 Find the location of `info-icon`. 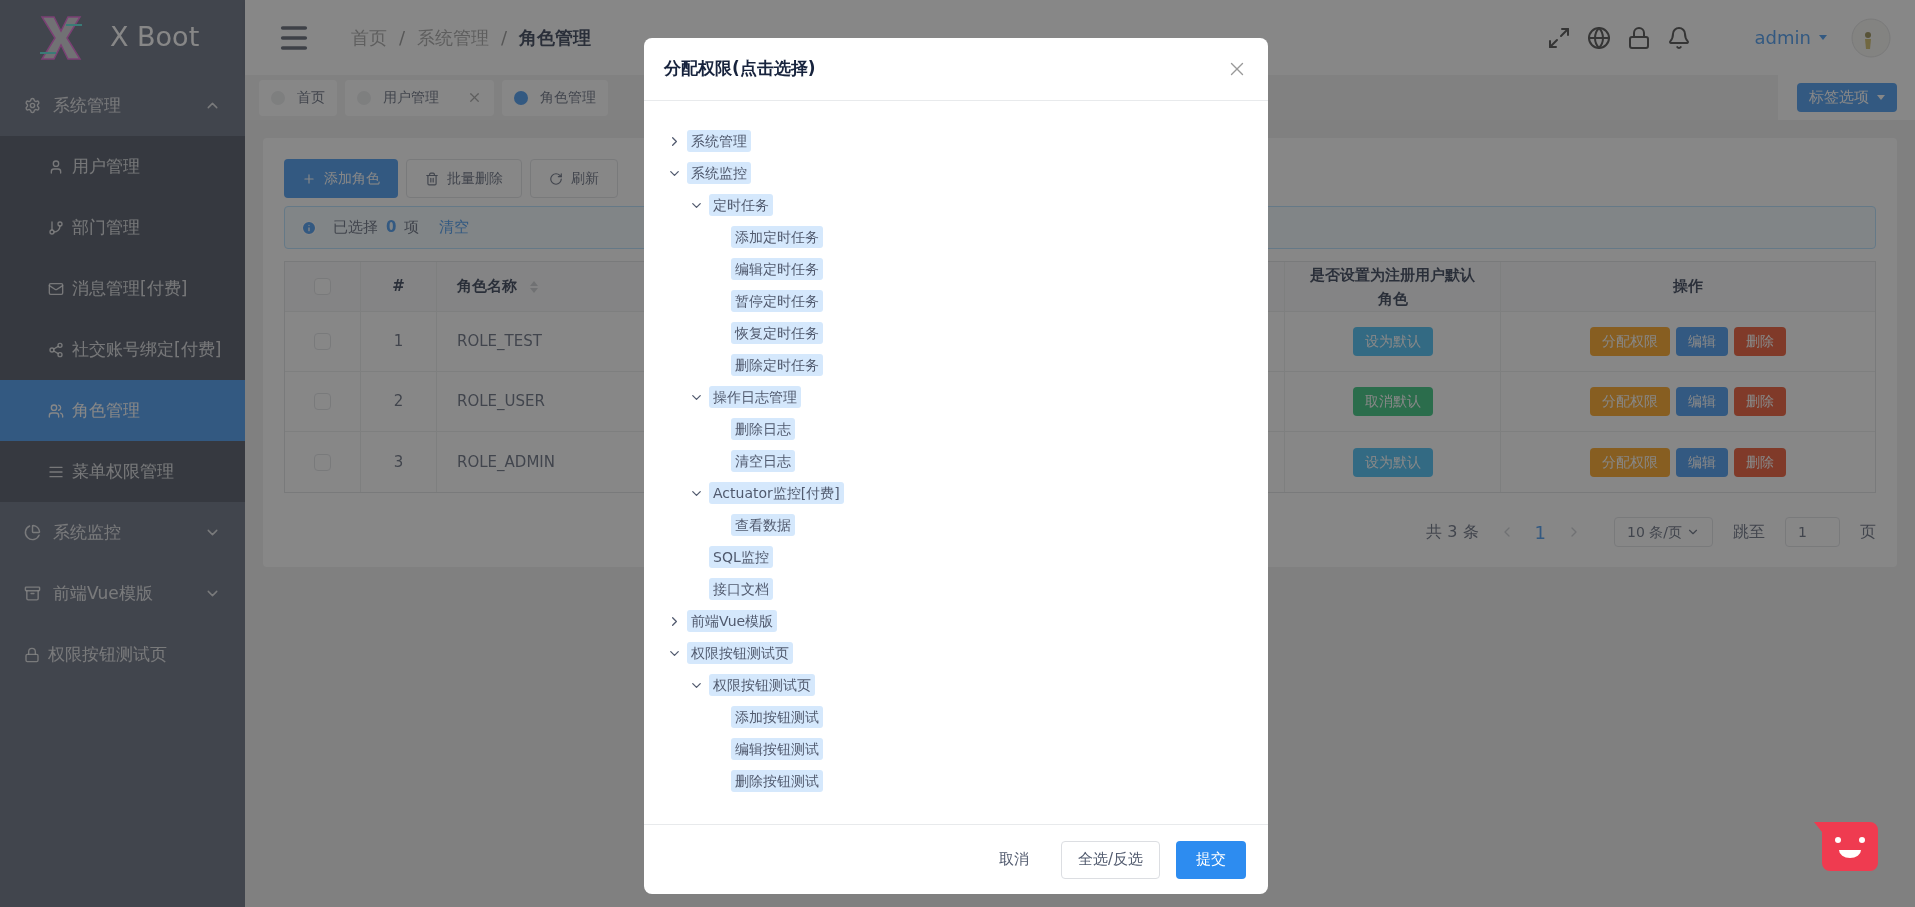

info-icon is located at coordinates (309, 227).